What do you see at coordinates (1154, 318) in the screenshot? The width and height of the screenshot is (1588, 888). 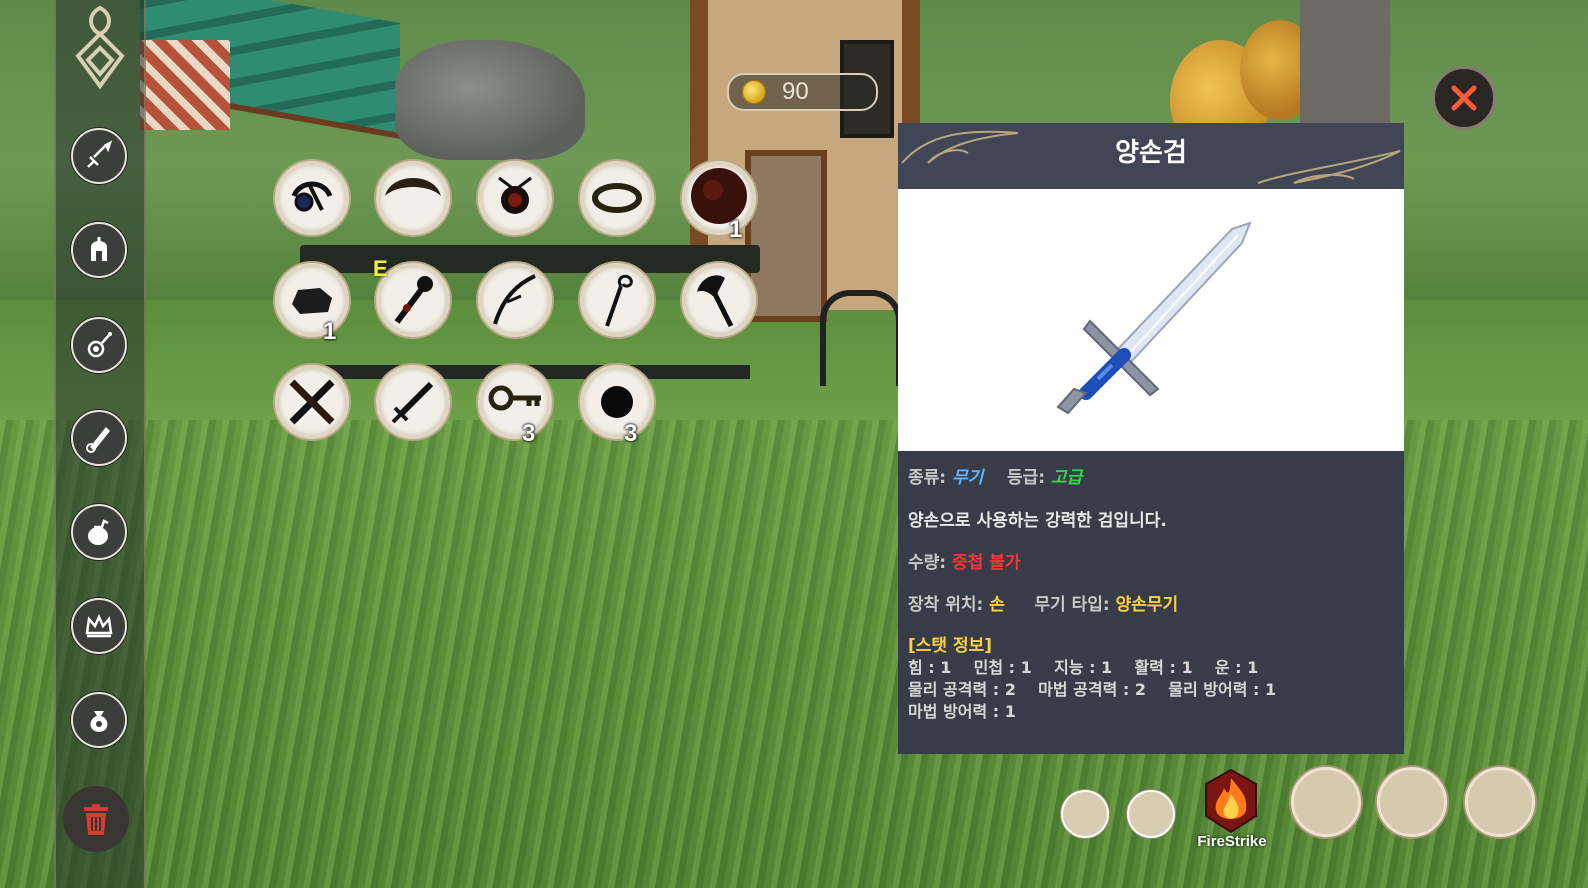 I see `greatsword-icon` at bounding box center [1154, 318].